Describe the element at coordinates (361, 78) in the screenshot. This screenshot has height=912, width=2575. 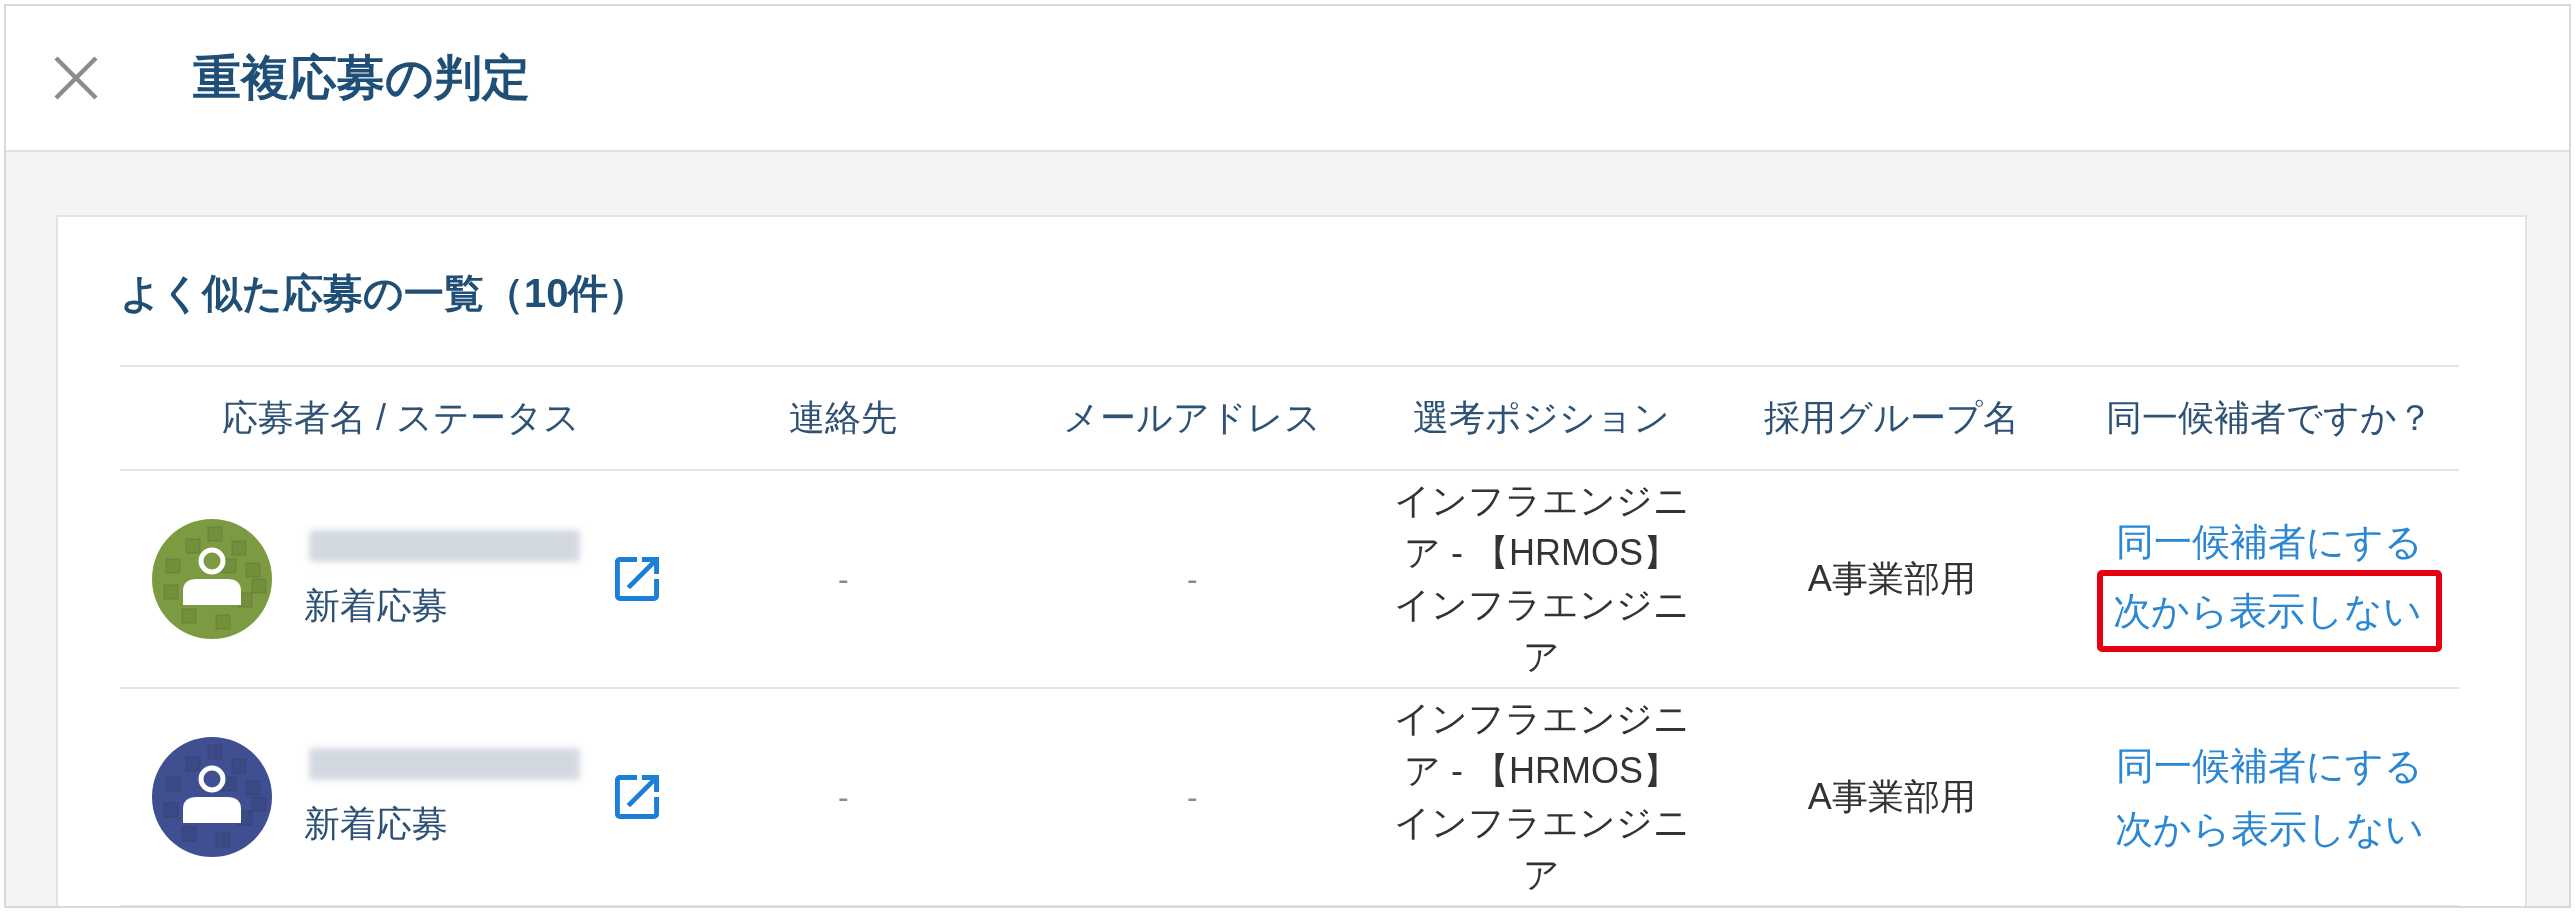
I see `dialog-title: 重複応募の判定` at that location.